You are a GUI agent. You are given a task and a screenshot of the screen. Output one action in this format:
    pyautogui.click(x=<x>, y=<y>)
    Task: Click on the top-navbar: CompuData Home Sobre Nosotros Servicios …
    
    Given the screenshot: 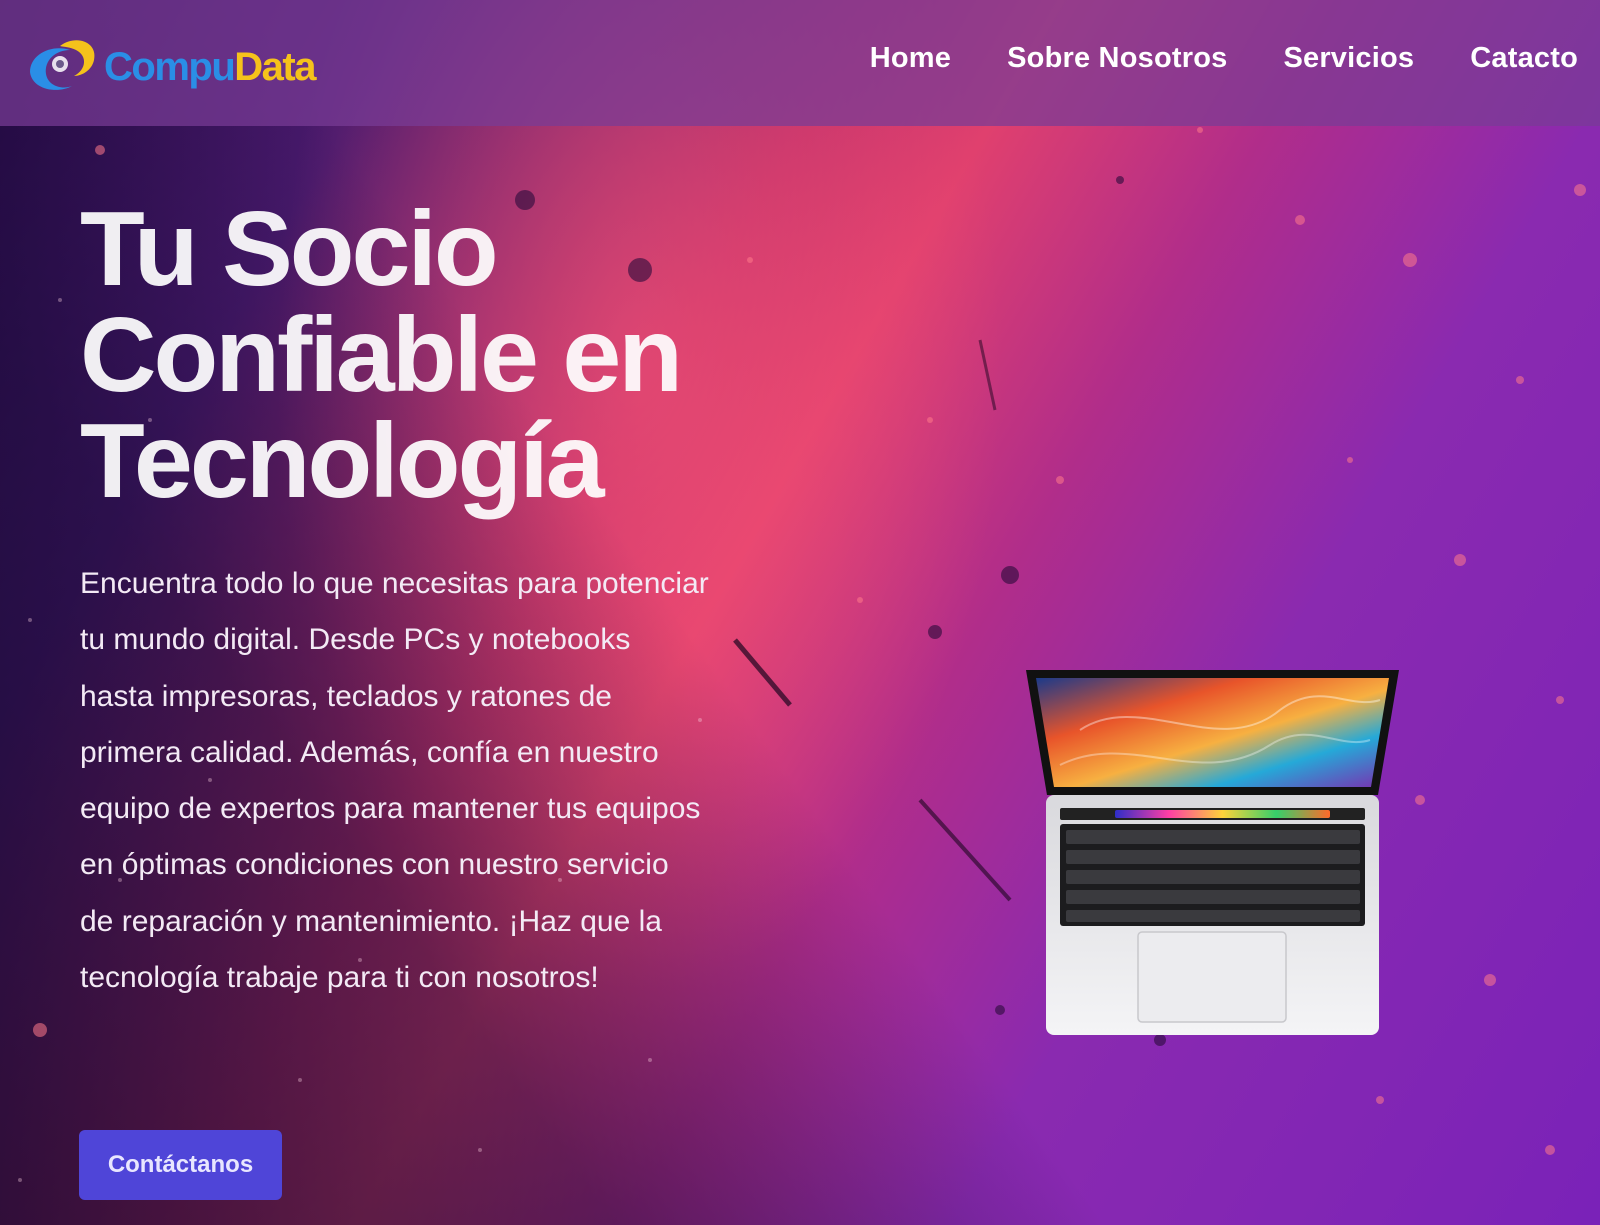 What is the action you would take?
    pyautogui.click(x=800, y=63)
    